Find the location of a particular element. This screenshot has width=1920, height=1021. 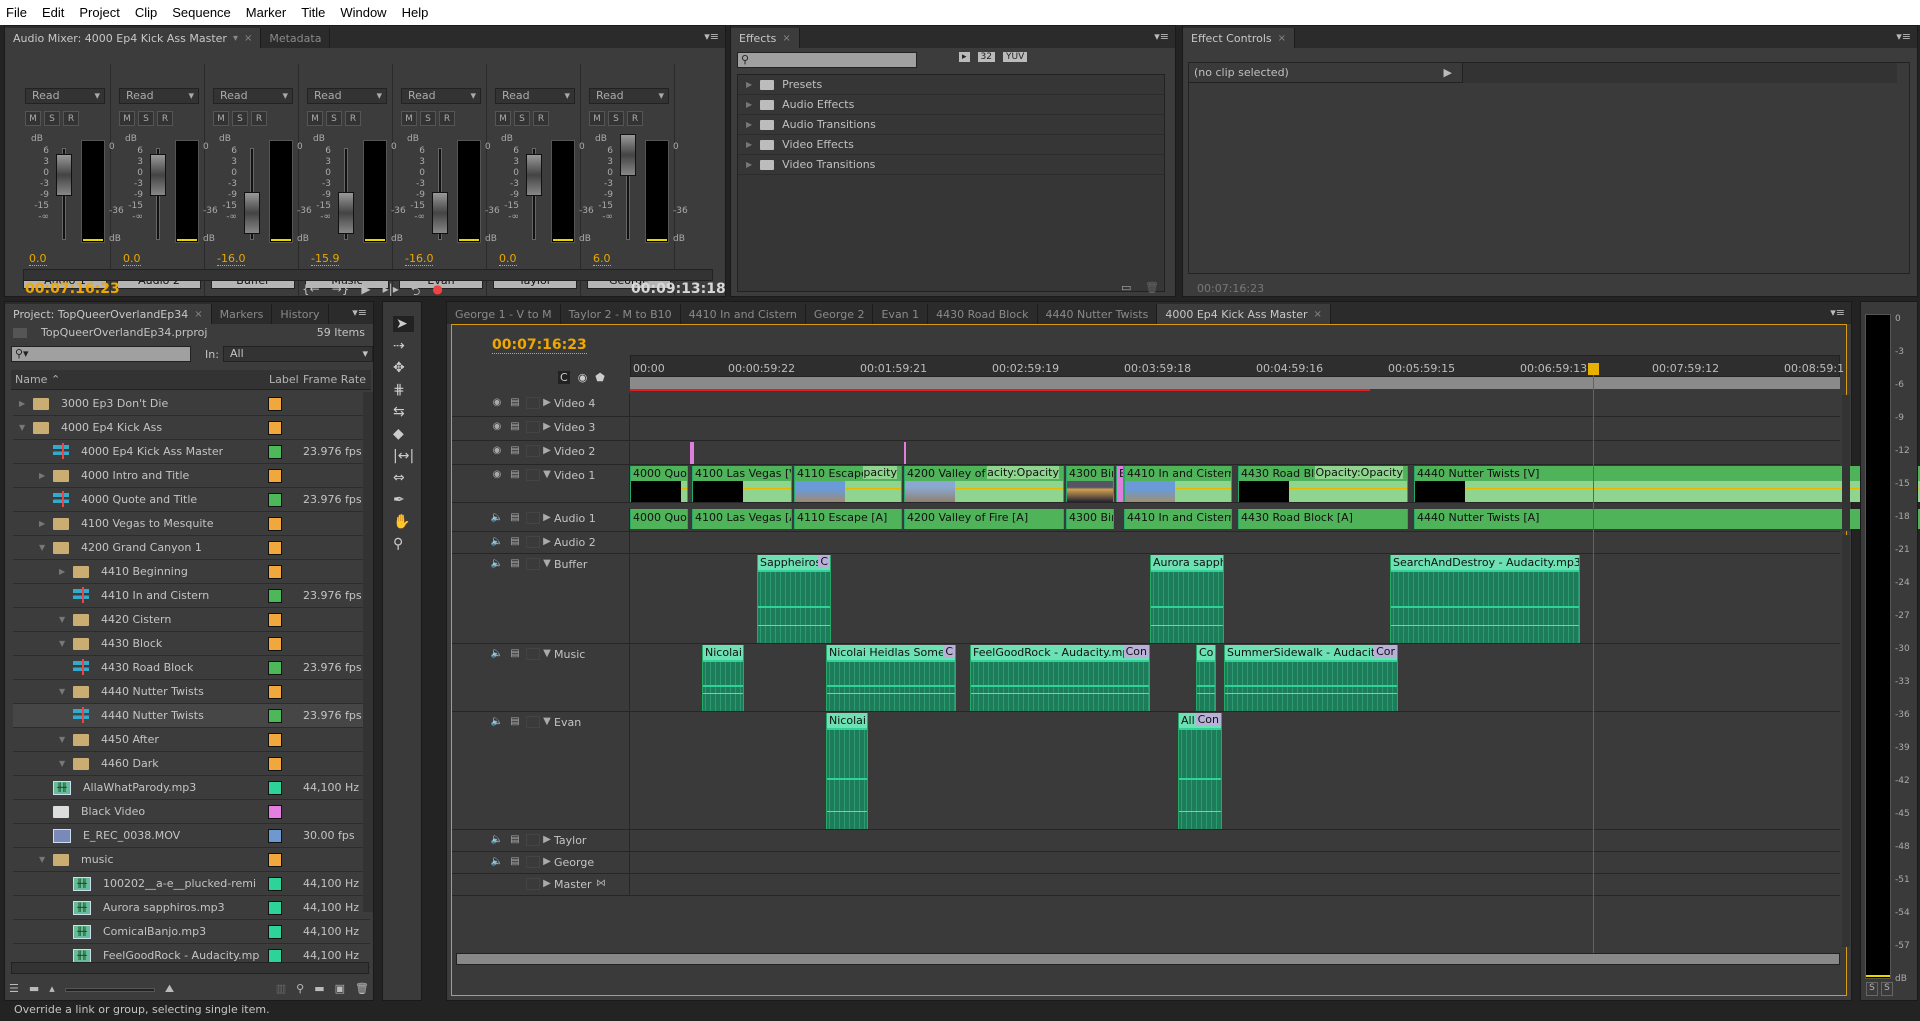

32bit-effects-icon: 32 is located at coordinates (986, 57).